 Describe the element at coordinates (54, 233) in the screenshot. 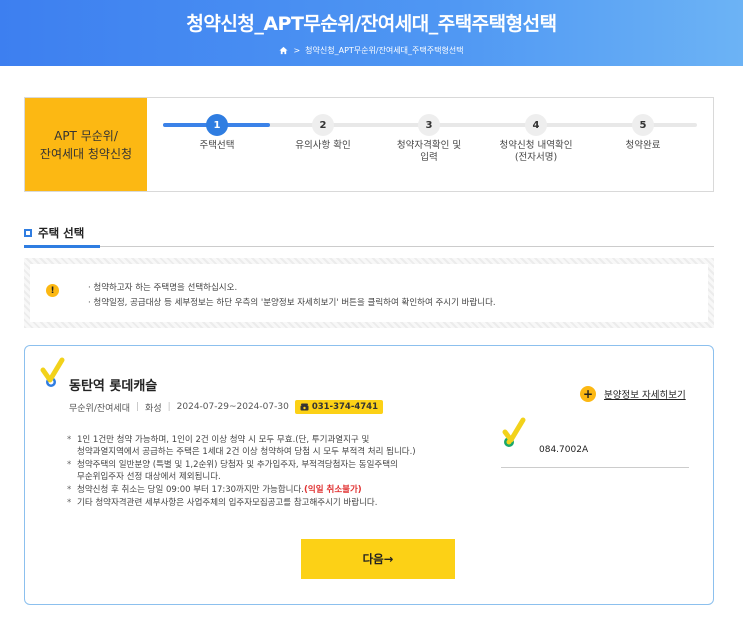

I see `section-title: 주택 선택` at that location.